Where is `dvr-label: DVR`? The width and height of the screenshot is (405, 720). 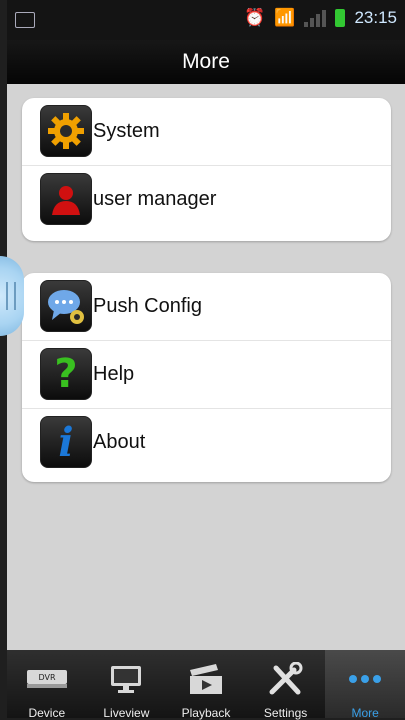
dvr-label: DVR is located at coordinates (46, 677).